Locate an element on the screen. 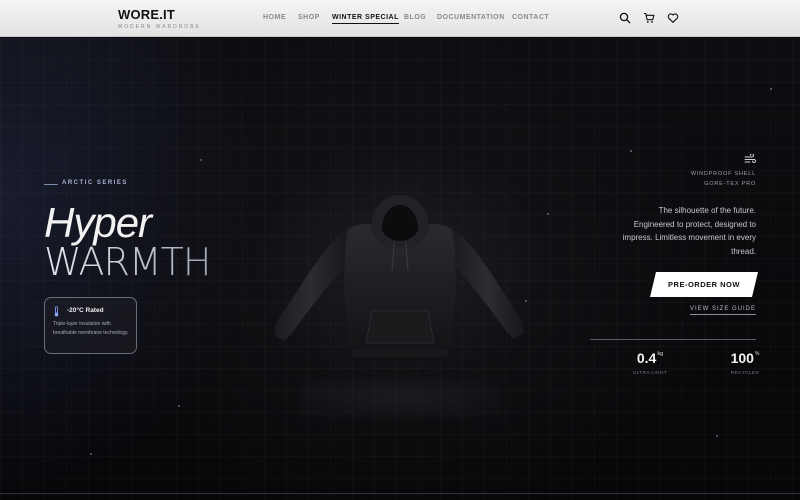 The height and width of the screenshot is (500, 800). stat-weight-value: 0.4 is located at coordinates (646, 358).